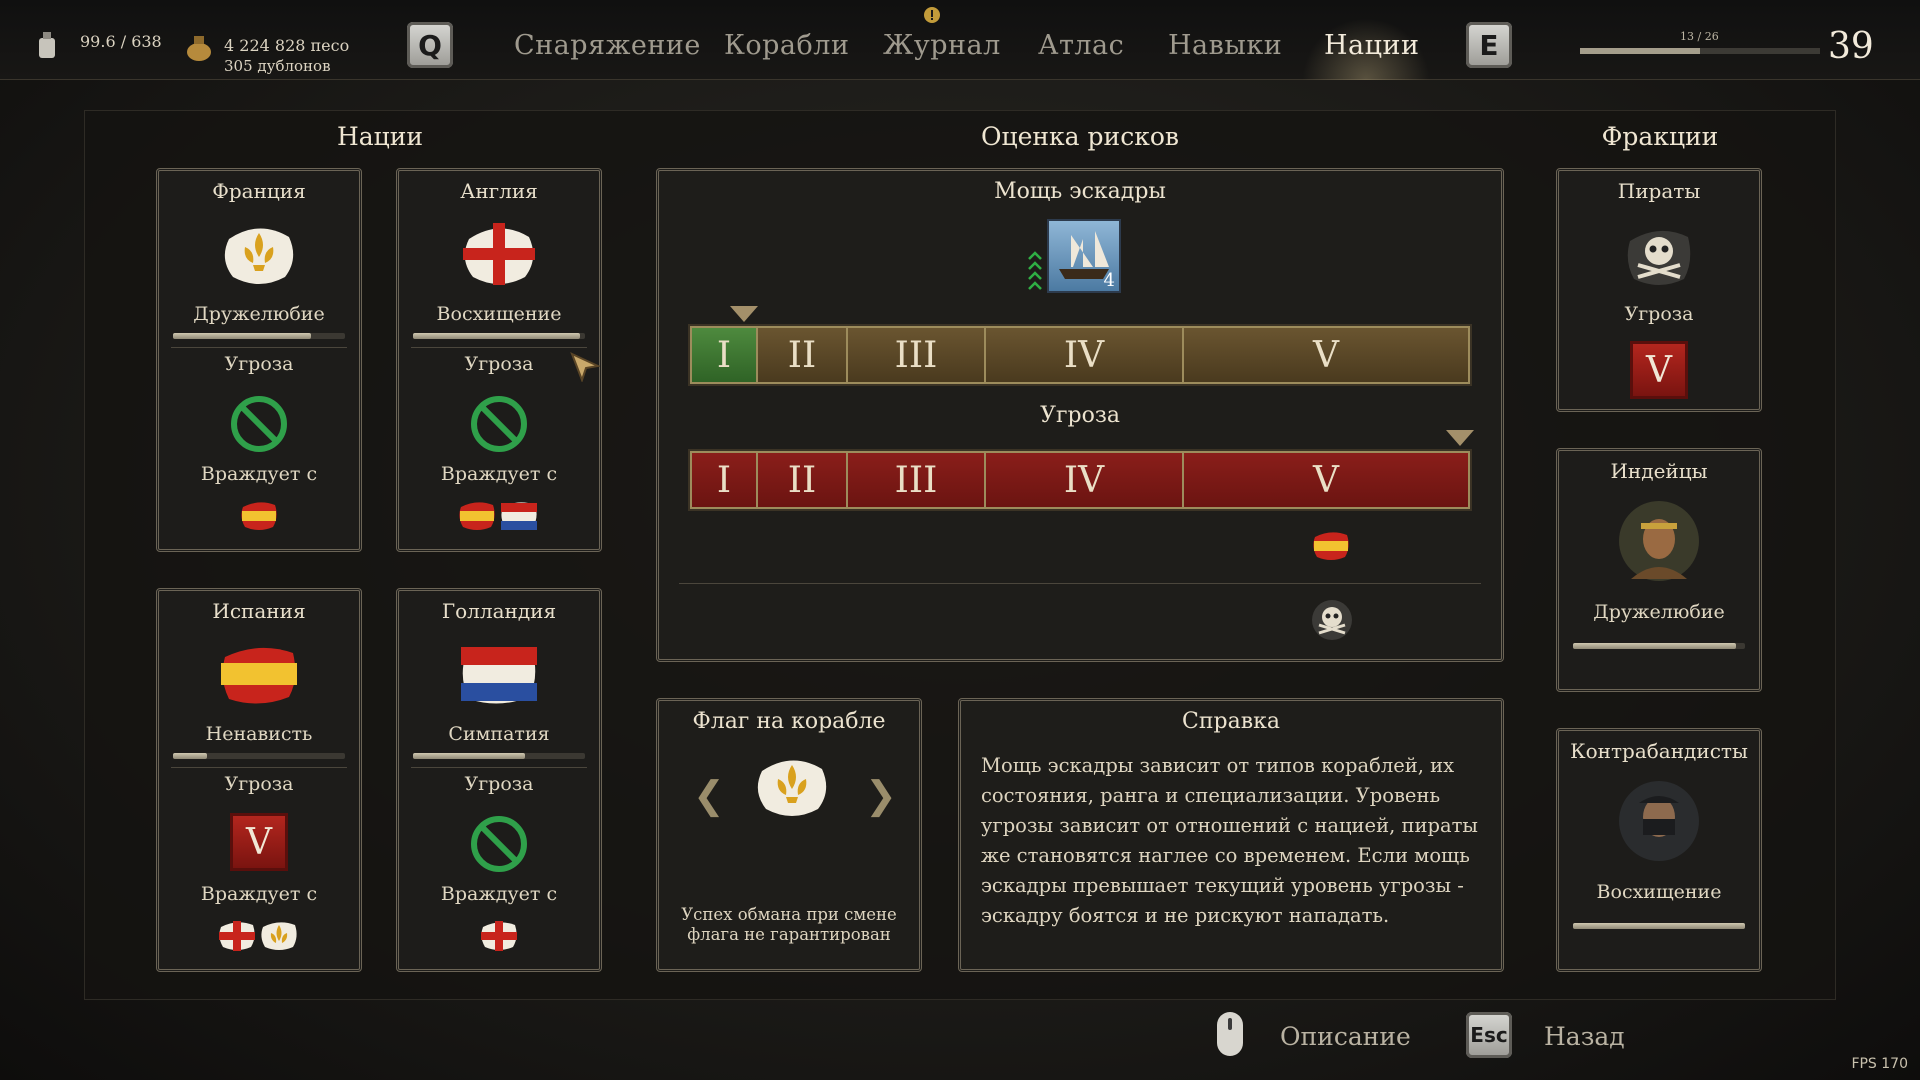  I want to click on tab-atlas: Атлас, so click(1081, 45).